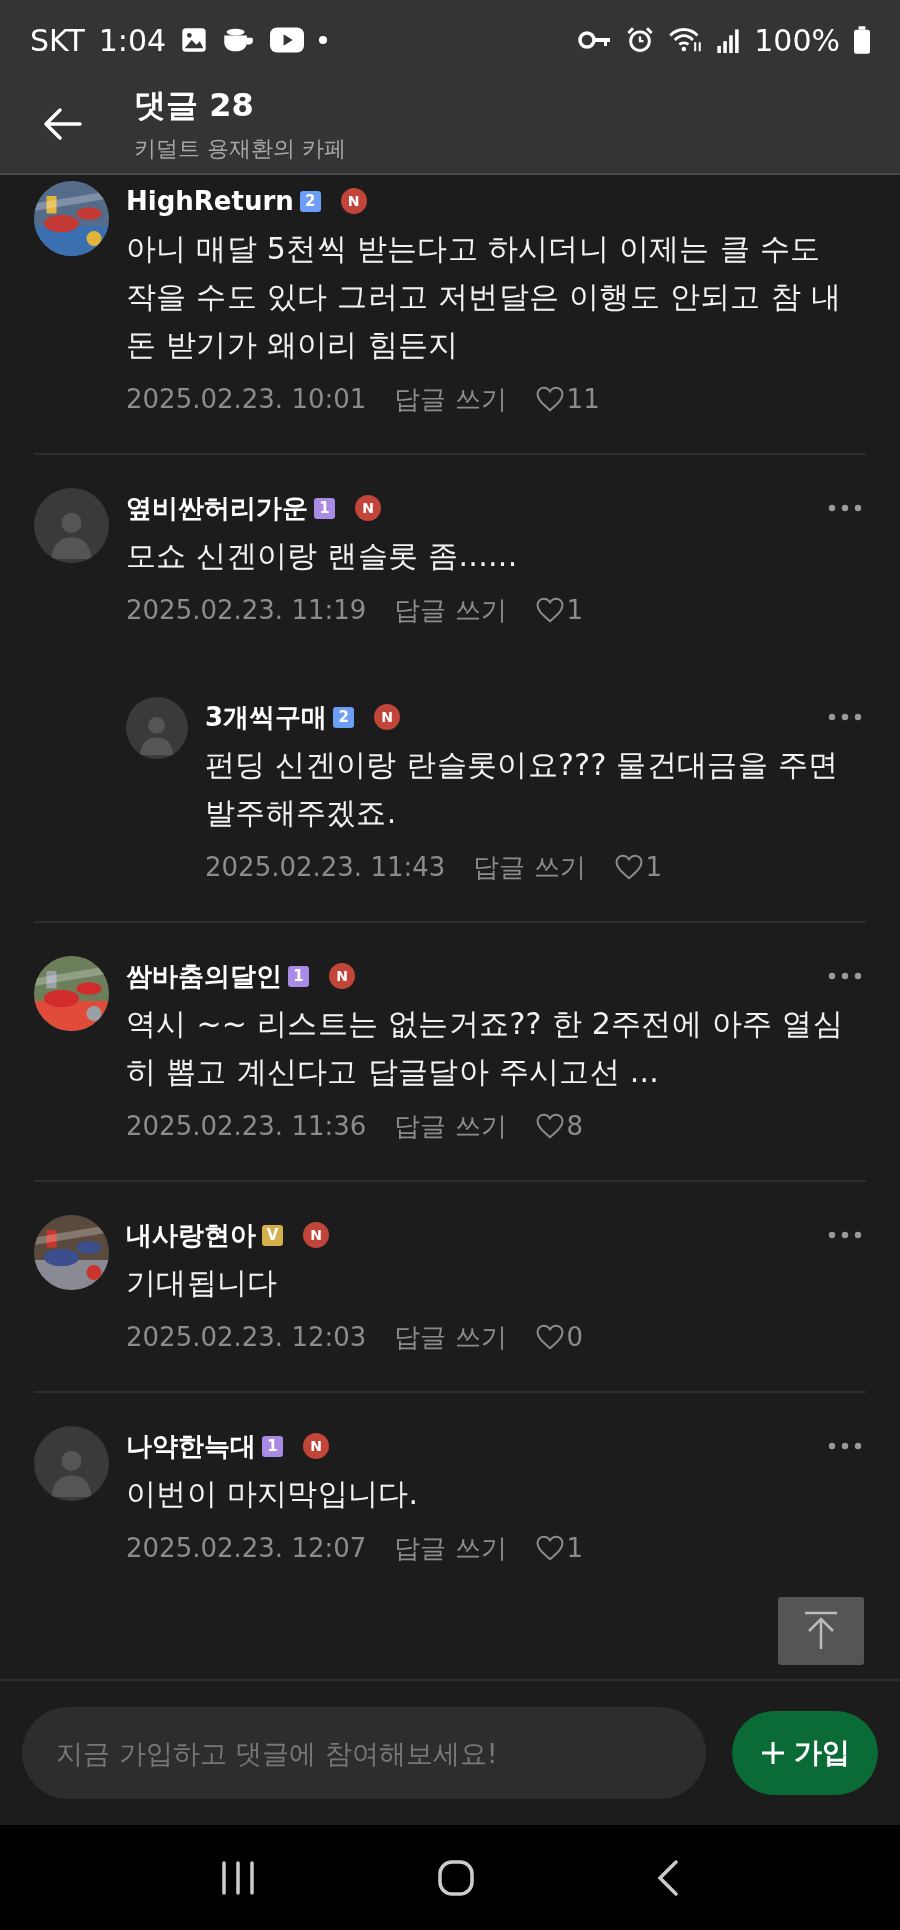 This screenshot has width=900, height=1930. What do you see at coordinates (595, 40) in the screenshot?
I see `key-icon` at bounding box center [595, 40].